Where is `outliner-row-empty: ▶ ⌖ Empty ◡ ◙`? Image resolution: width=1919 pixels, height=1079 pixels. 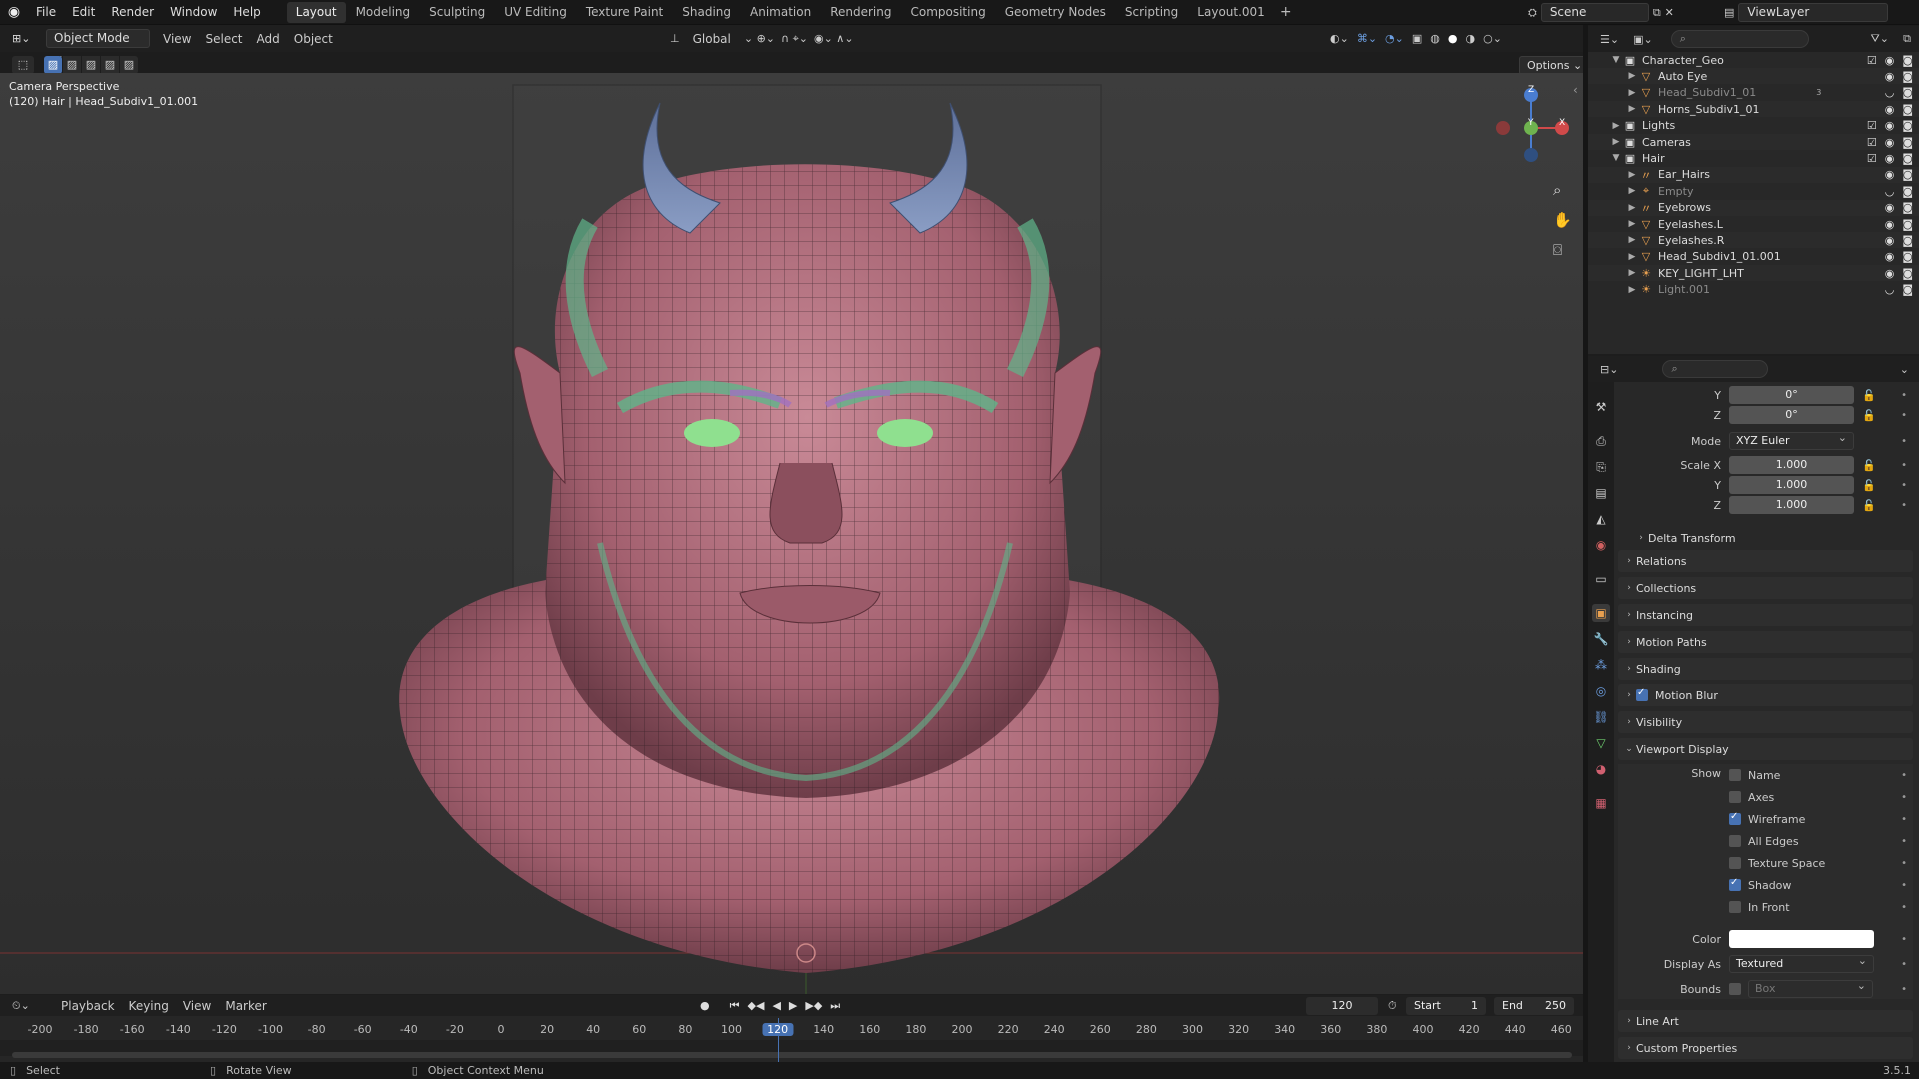 outliner-row-empty: ▶ ⌖ Empty ◡ ◙ is located at coordinates (1753, 191).